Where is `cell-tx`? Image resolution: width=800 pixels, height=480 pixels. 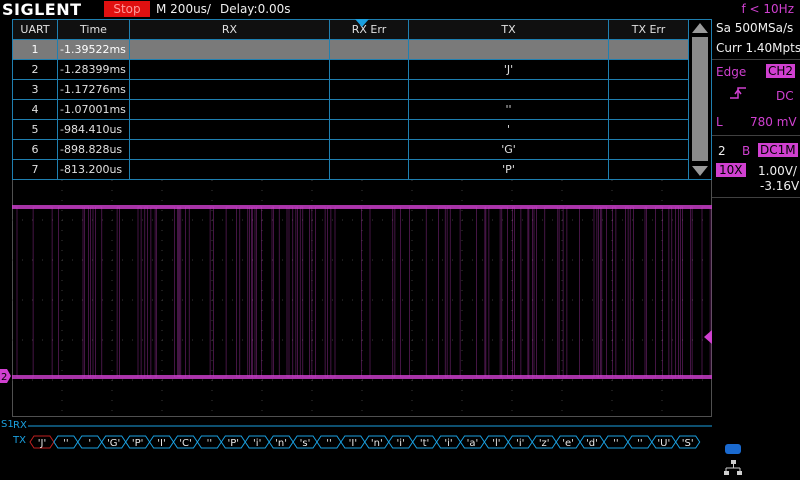 cell-tx is located at coordinates (508, 49).